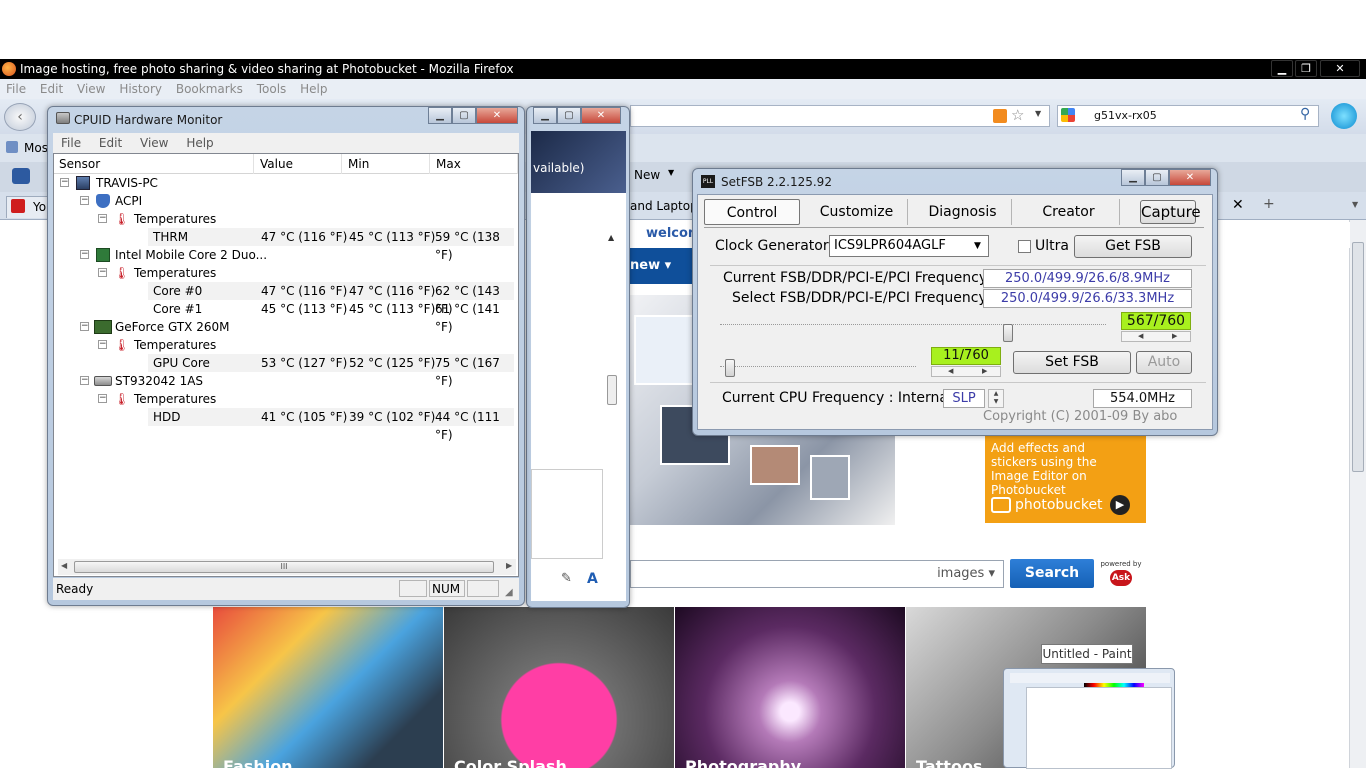  I want to click on tab-list-icon: ▼, so click(1355, 204).